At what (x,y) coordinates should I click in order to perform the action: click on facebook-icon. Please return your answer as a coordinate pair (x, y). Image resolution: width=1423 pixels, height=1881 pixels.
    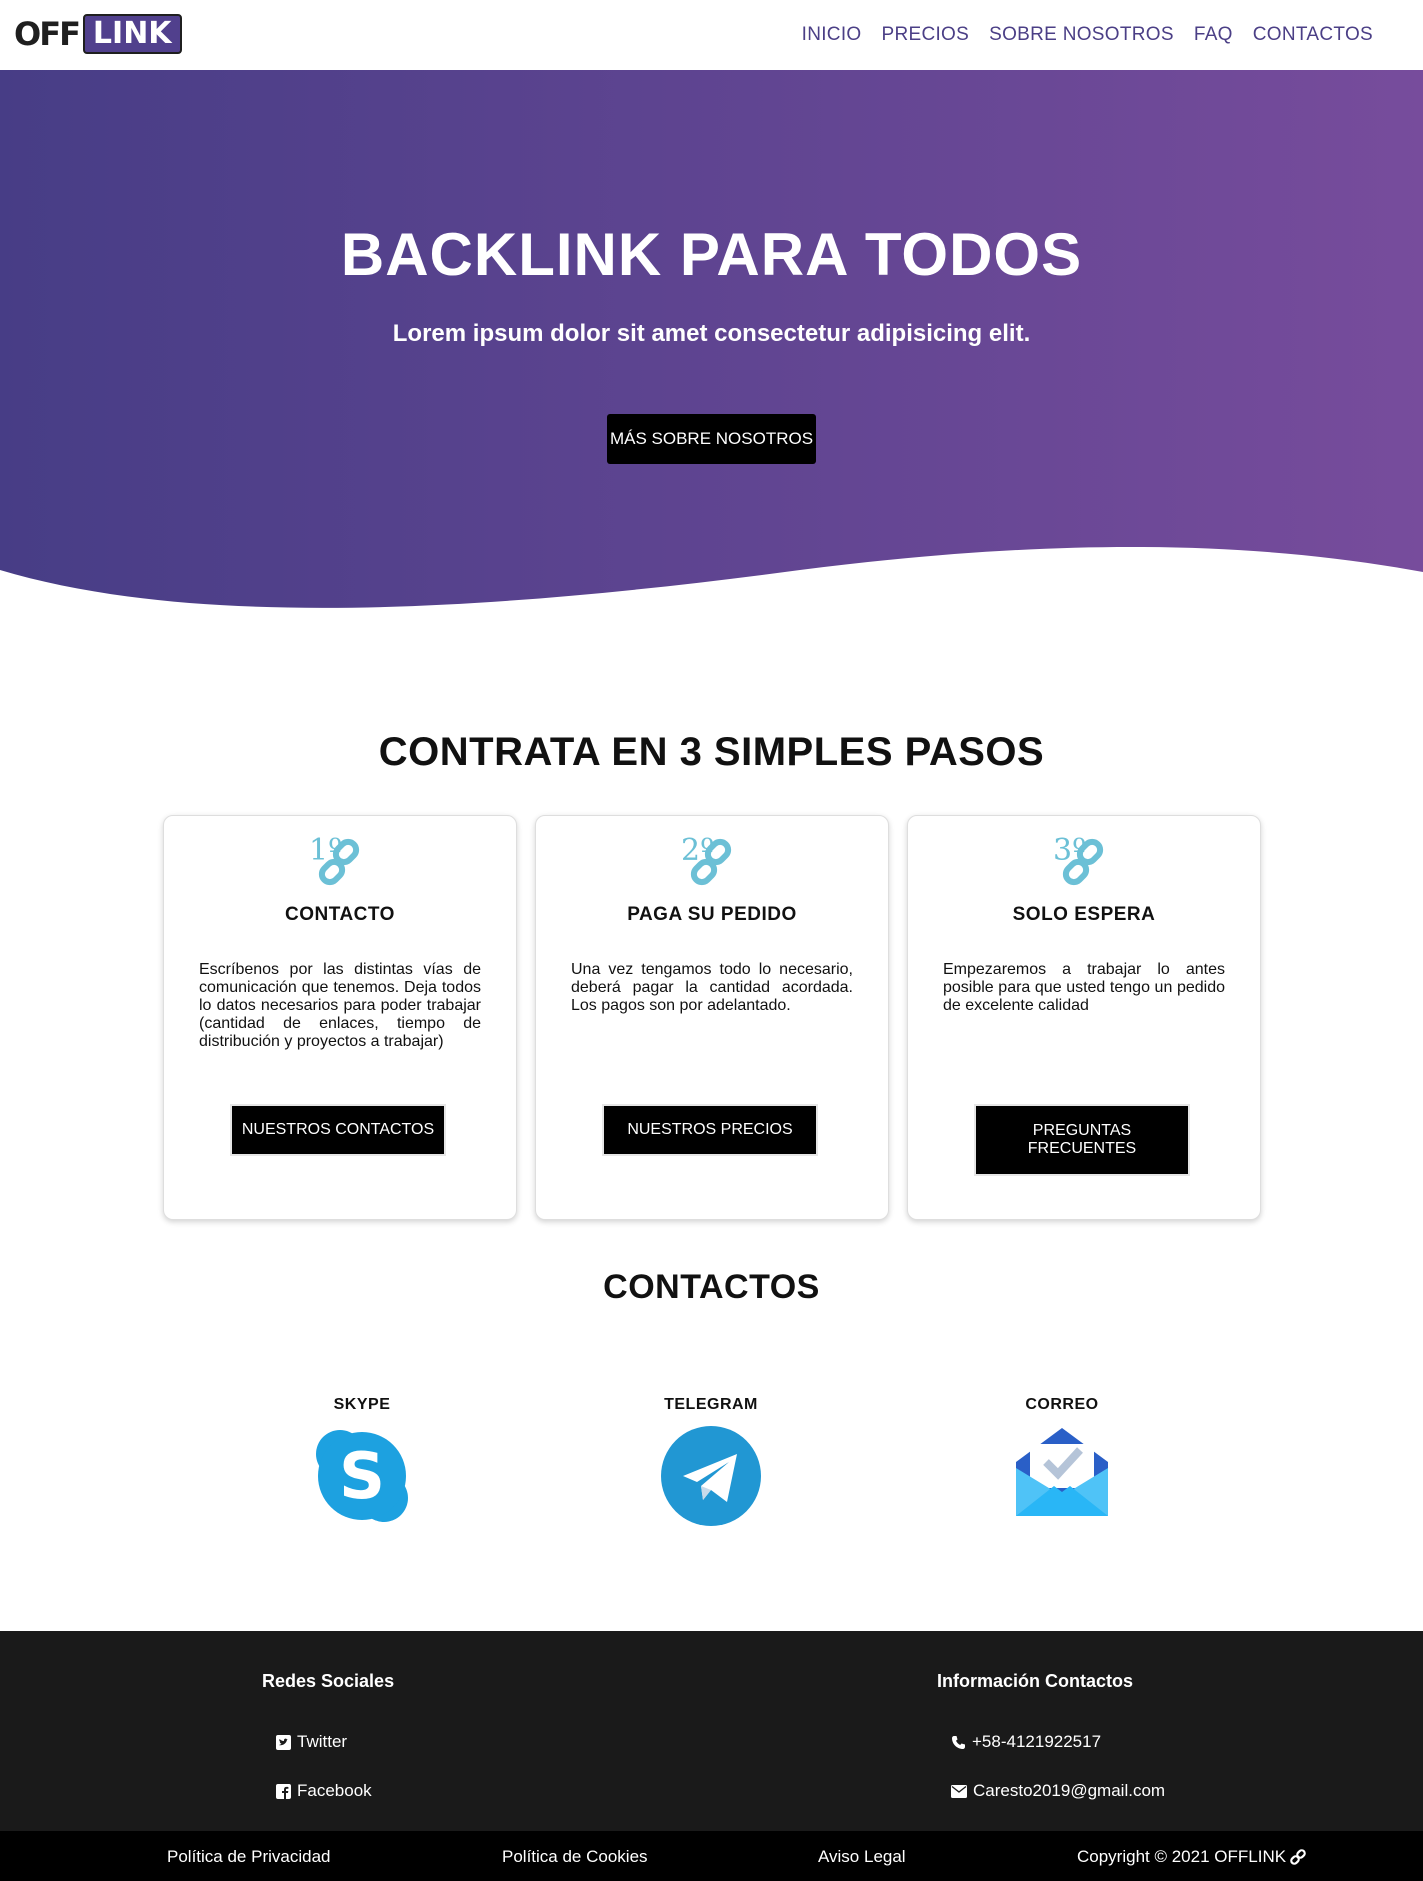
    Looking at the image, I should click on (283, 1791).